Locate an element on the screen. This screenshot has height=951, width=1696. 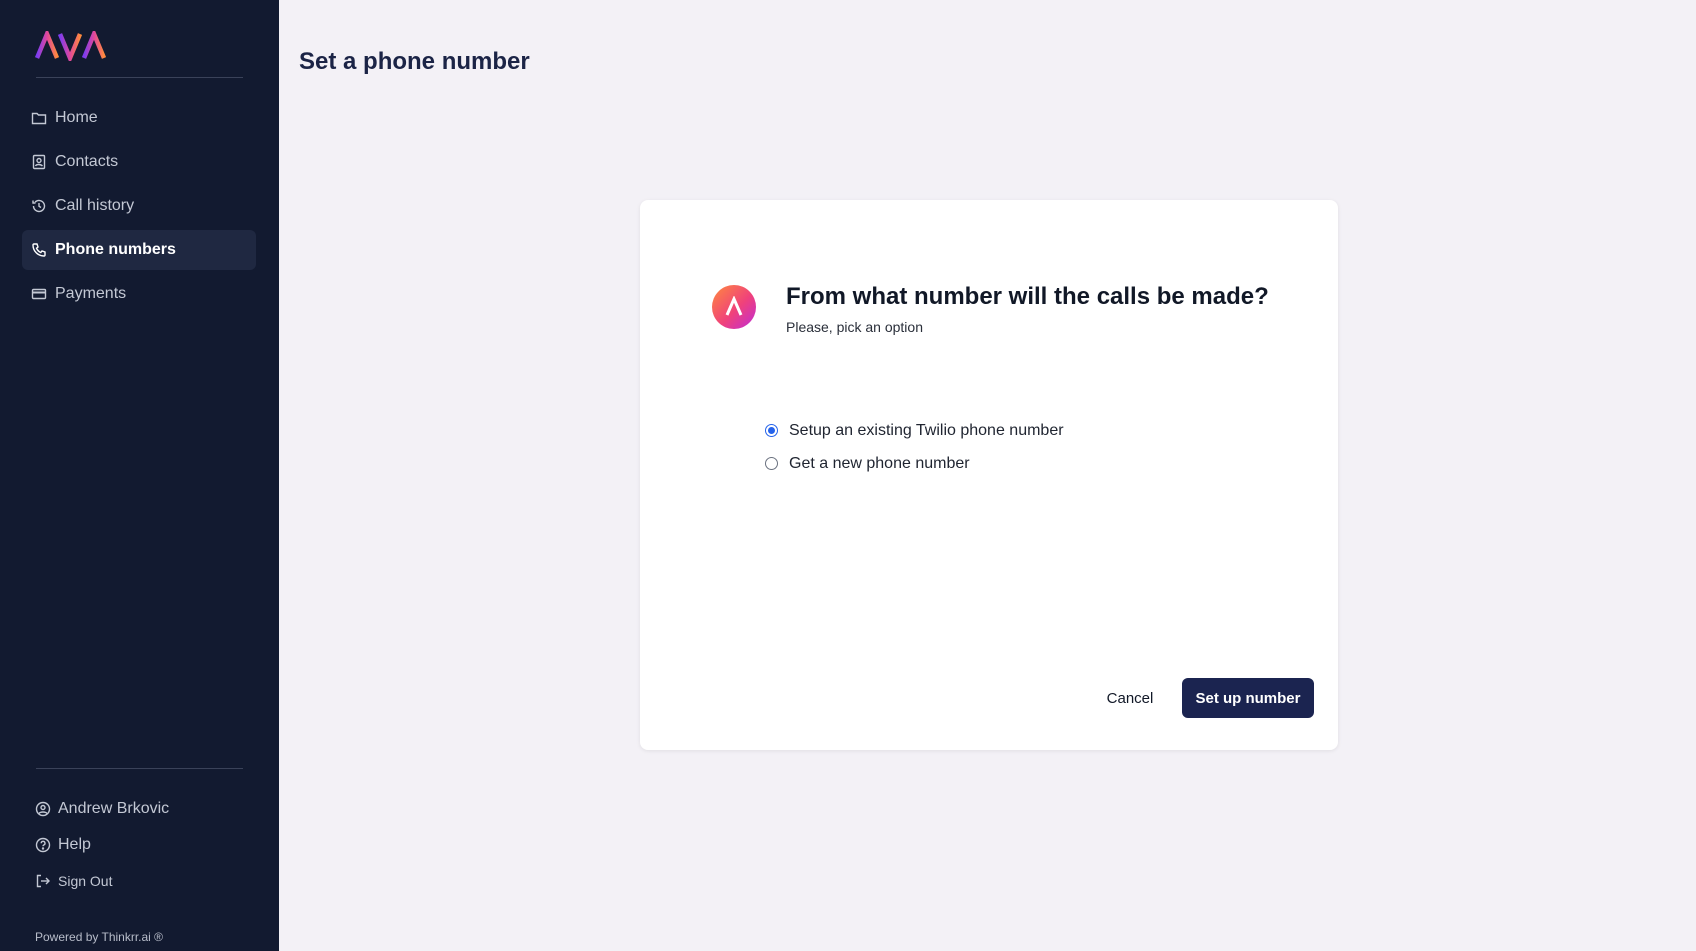
nav-item-home: Home is located at coordinates (139, 118).